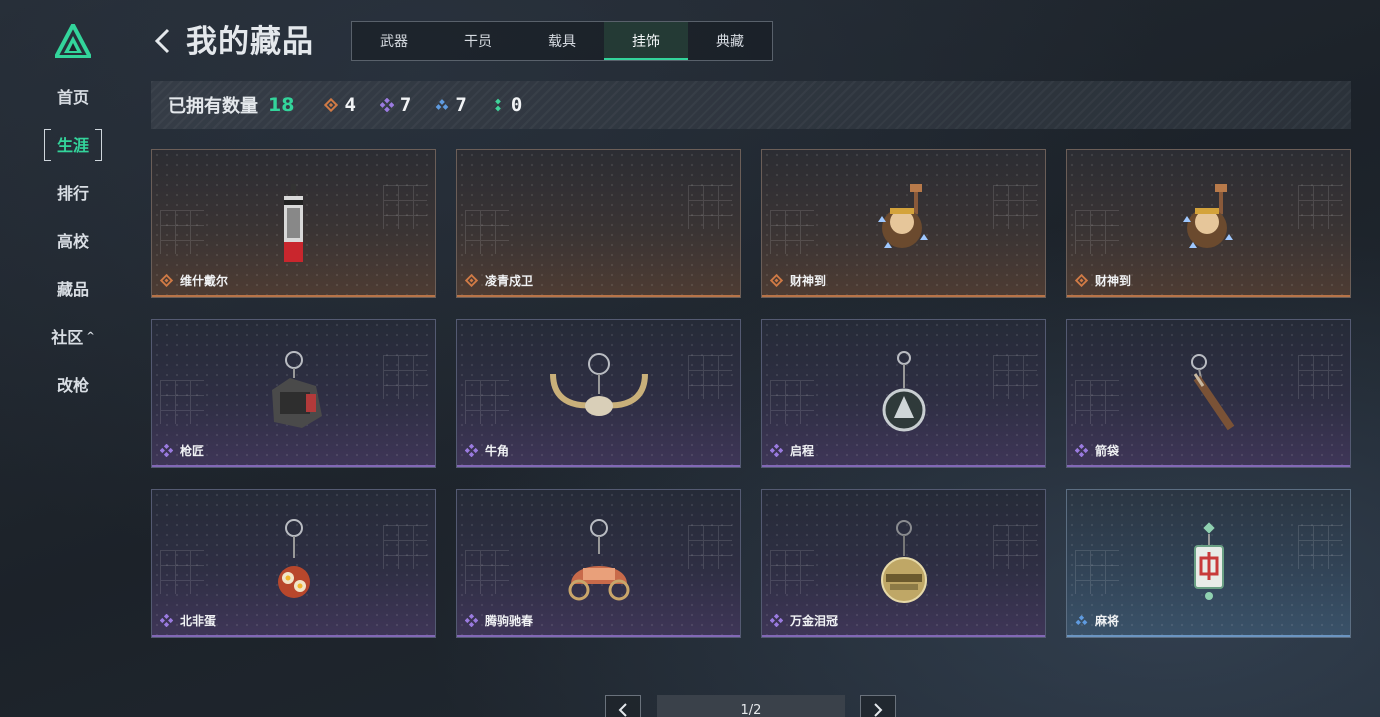 This screenshot has height=717, width=1380. What do you see at coordinates (281, 105) in the screenshot?
I see `owned-count-total: 18` at bounding box center [281, 105].